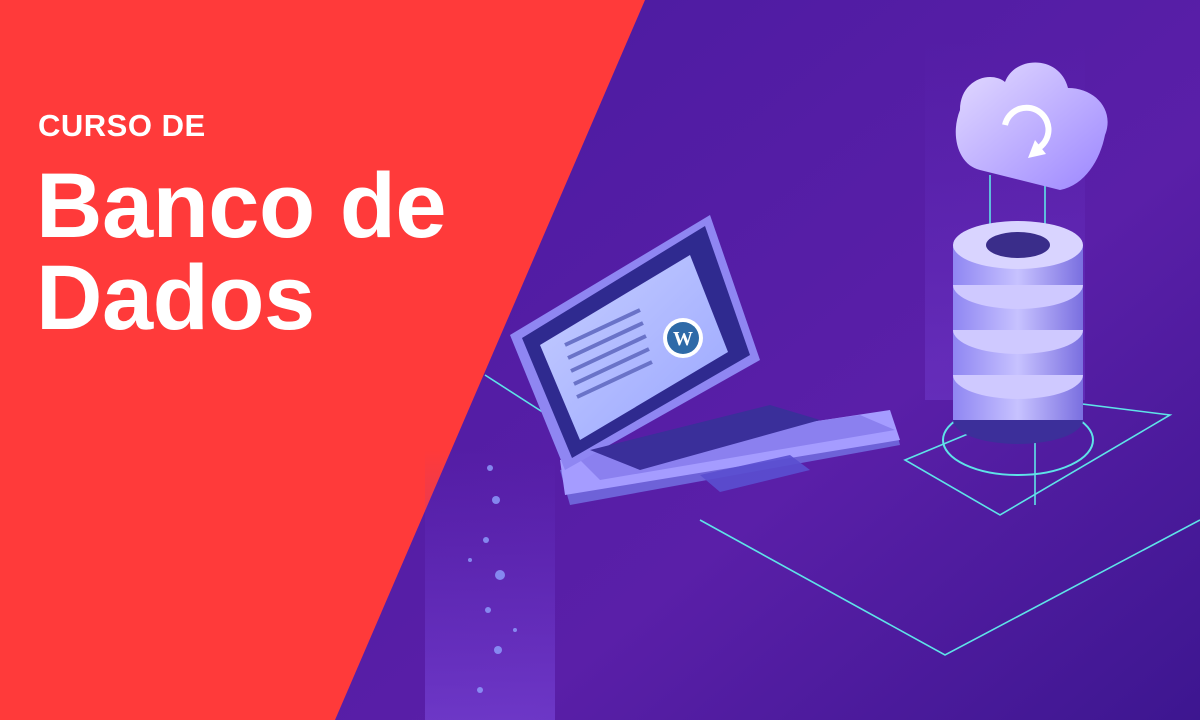 This screenshot has width=1200, height=720. I want to click on course-title-line-1: Banco de, so click(241, 206).